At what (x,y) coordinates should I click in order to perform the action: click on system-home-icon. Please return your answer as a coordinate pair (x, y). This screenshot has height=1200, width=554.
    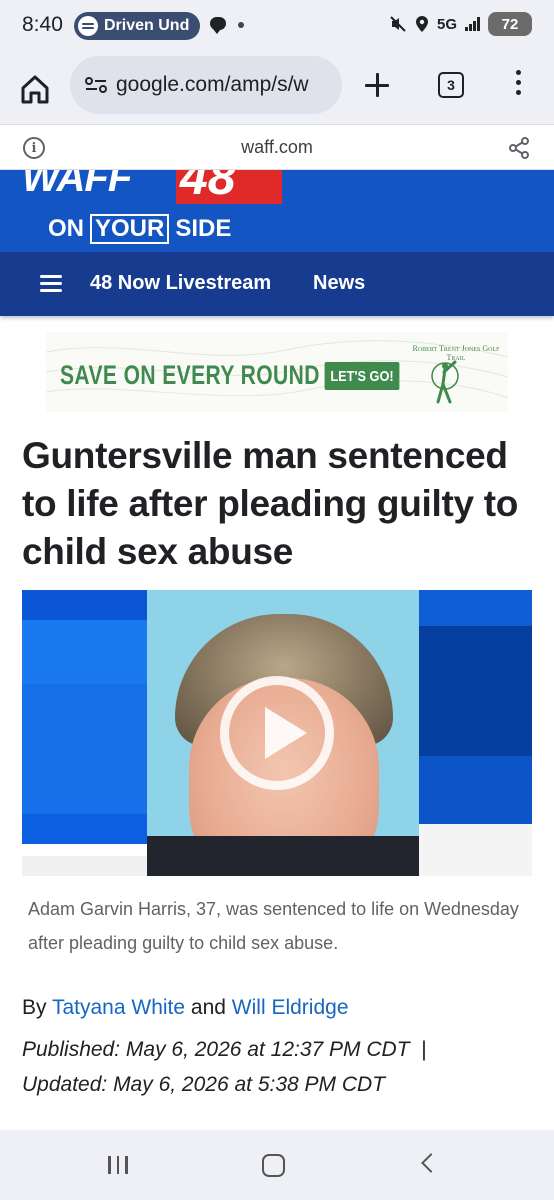
    Looking at the image, I should click on (273, 1165).